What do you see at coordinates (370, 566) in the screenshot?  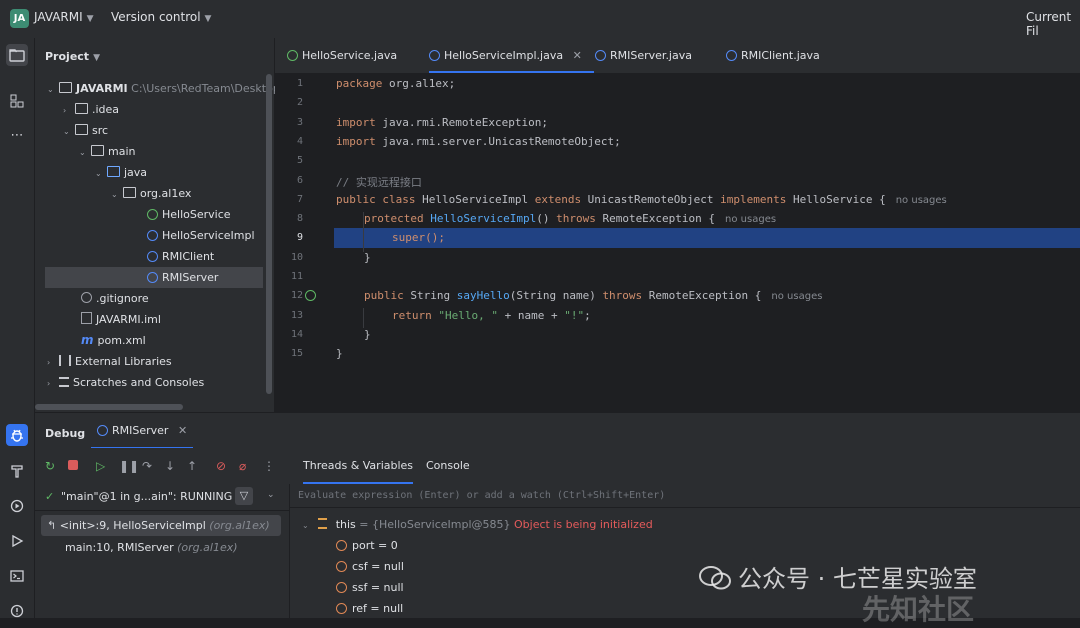 I see `variable-field: csf = null` at bounding box center [370, 566].